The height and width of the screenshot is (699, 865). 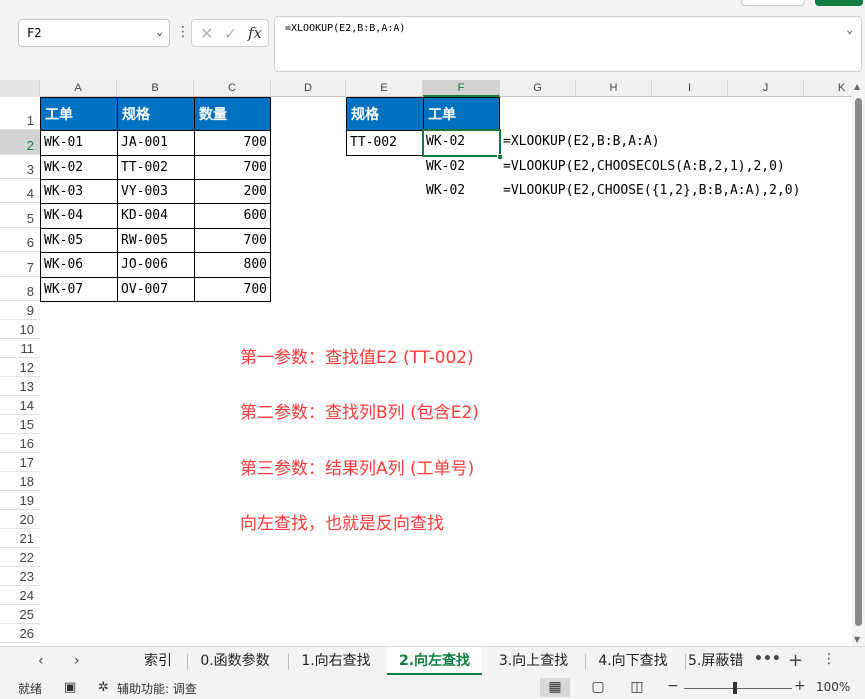 What do you see at coordinates (255, 33) in the screenshot?
I see `insert-function-icon: fx` at bounding box center [255, 33].